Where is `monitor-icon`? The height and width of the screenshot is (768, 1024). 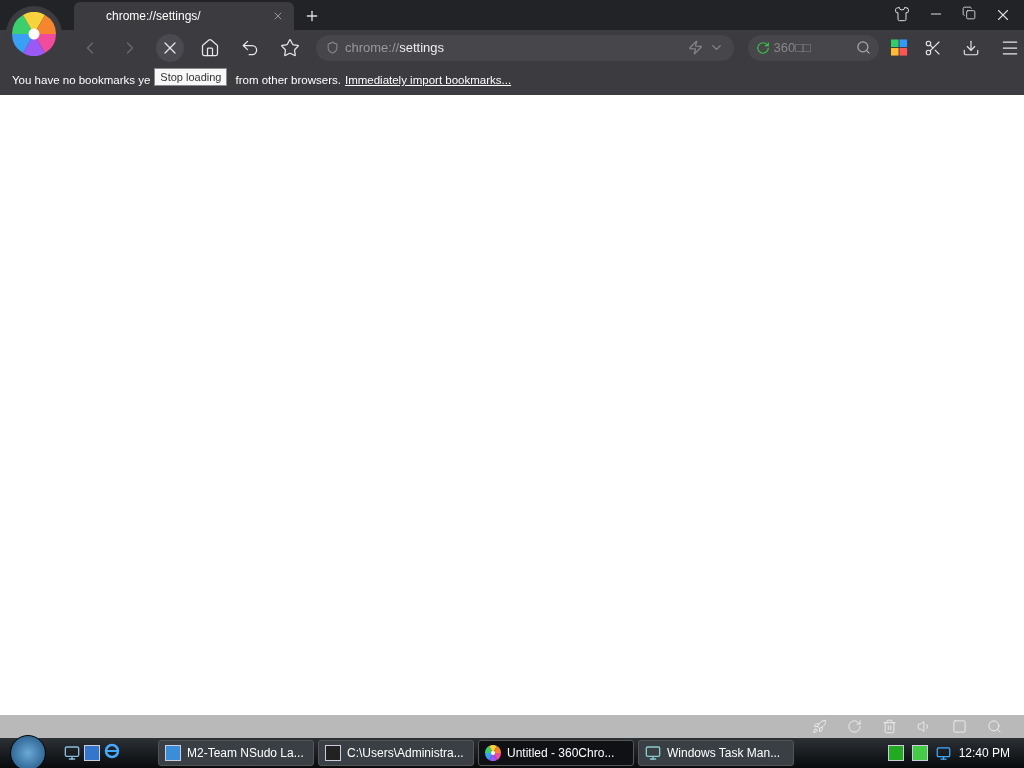
monitor-icon is located at coordinates (653, 753).